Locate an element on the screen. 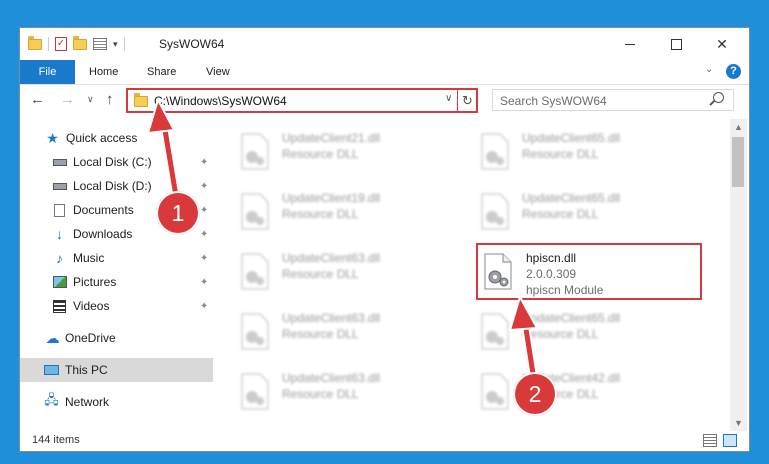 This screenshot has height=464, width=769. details-view-icon is located at coordinates (710, 440).